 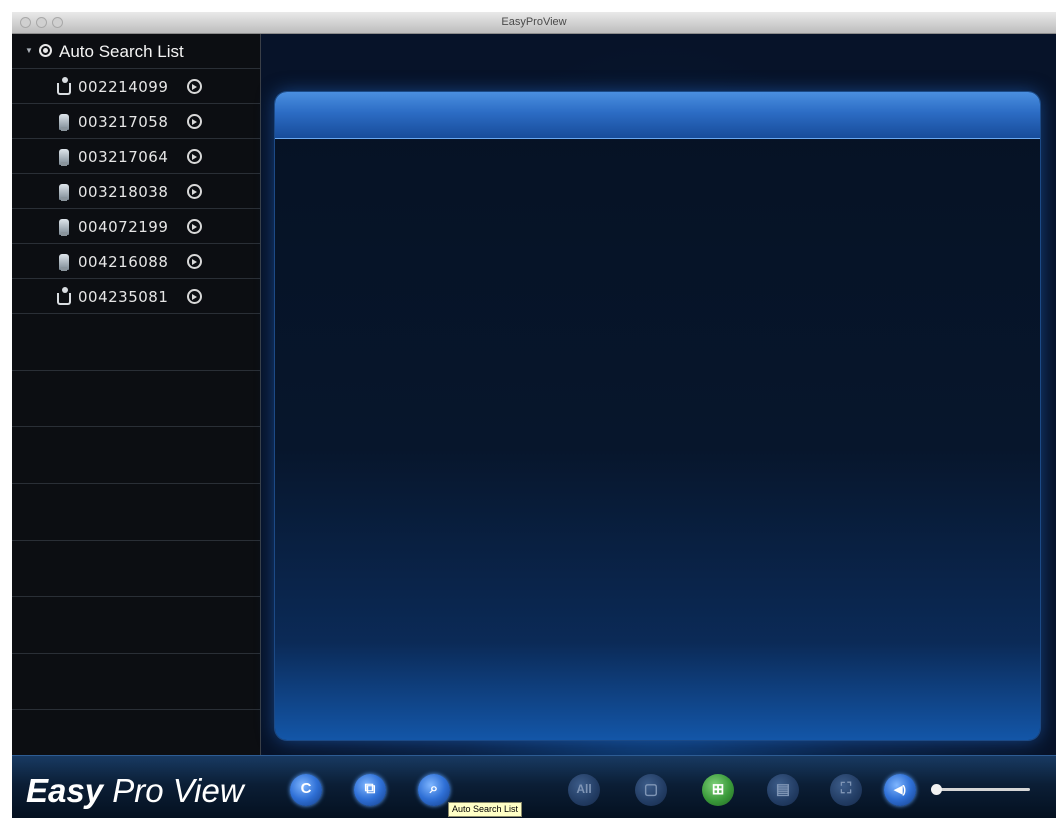 I want to click on device-row: 004216088, so click(x=136, y=261).